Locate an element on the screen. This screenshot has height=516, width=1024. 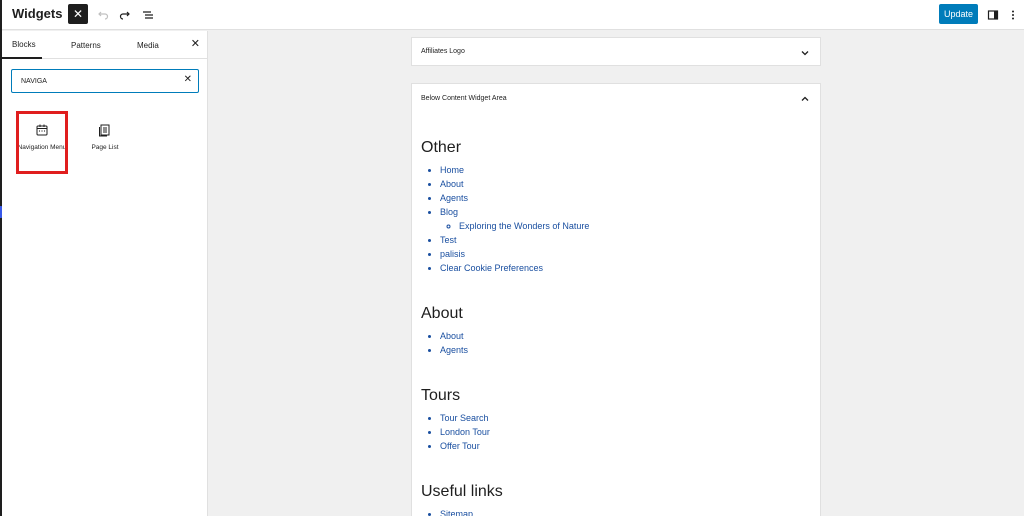
clear-search-icon: ✕ is located at coordinates (188, 80).